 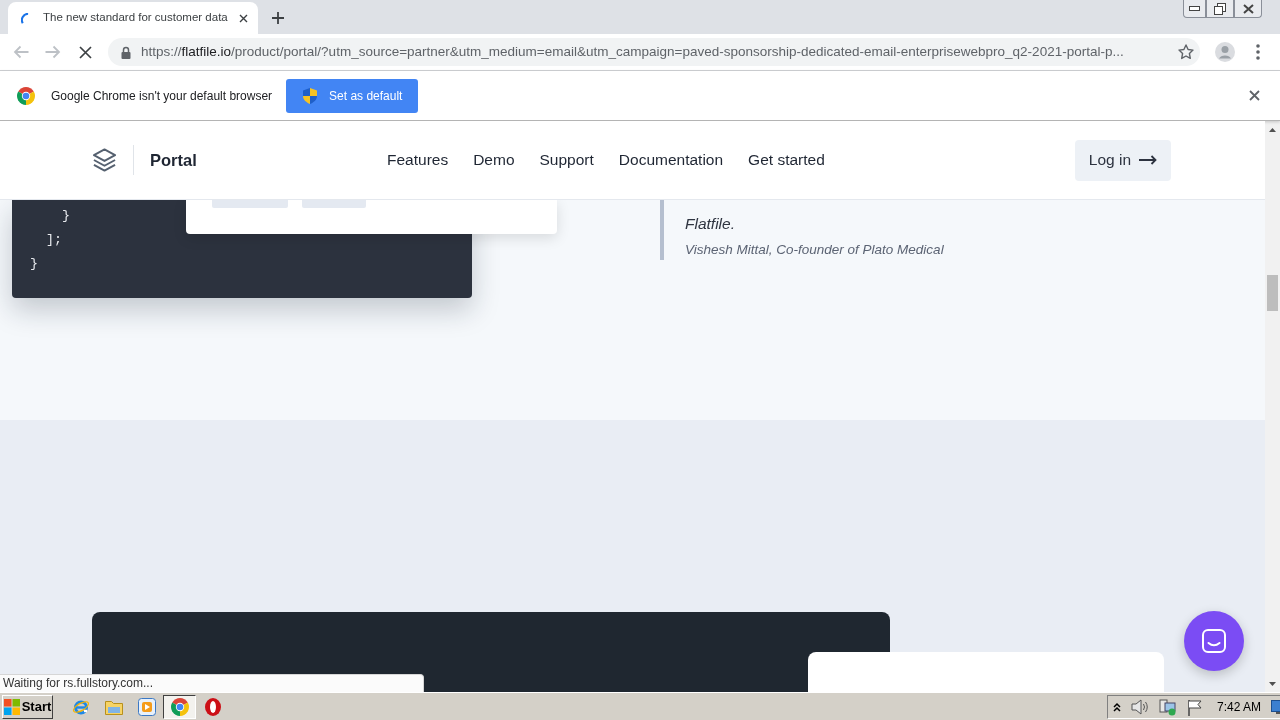 I want to click on arrow-left-icon, so click(x=21, y=52).